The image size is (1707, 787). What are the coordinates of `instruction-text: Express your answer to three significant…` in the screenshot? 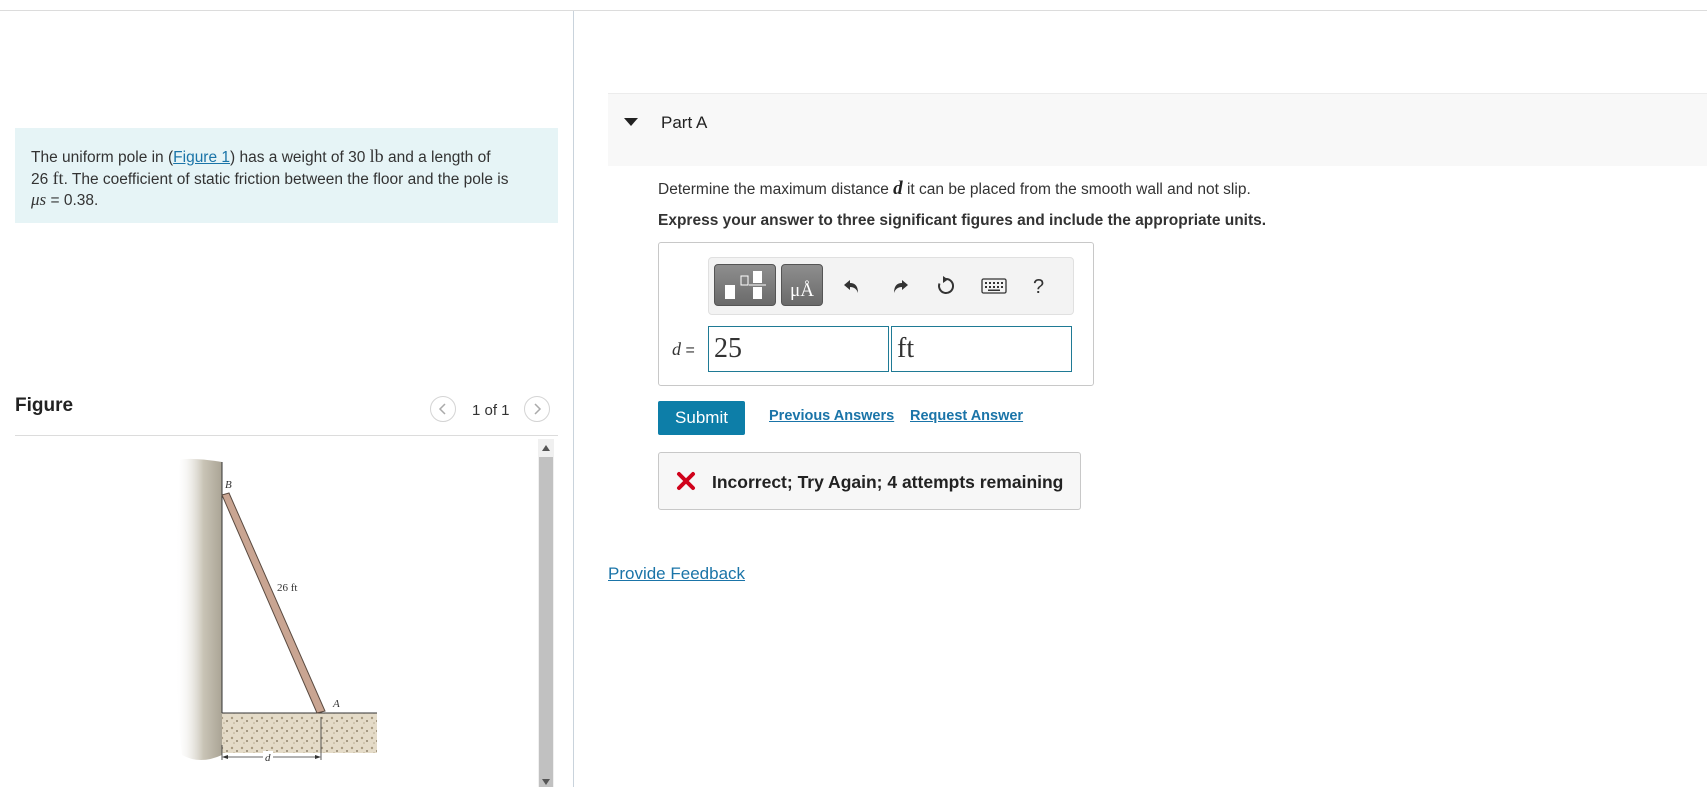 It's located at (962, 220).